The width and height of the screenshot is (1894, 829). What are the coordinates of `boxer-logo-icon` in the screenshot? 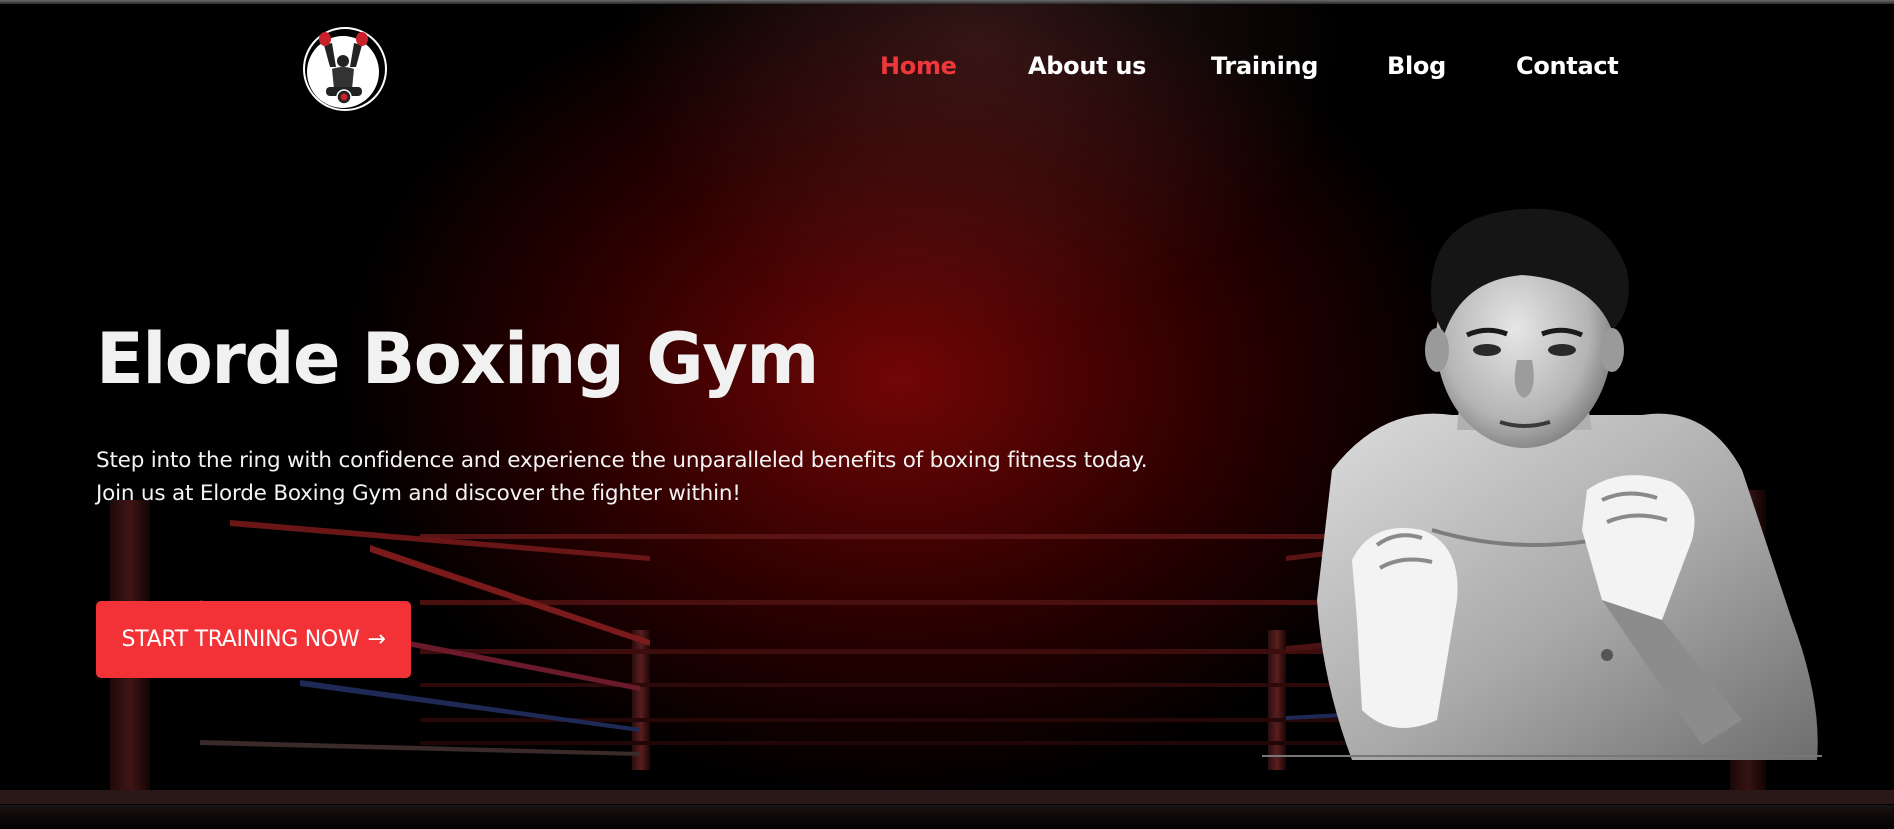 It's located at (345, 69).